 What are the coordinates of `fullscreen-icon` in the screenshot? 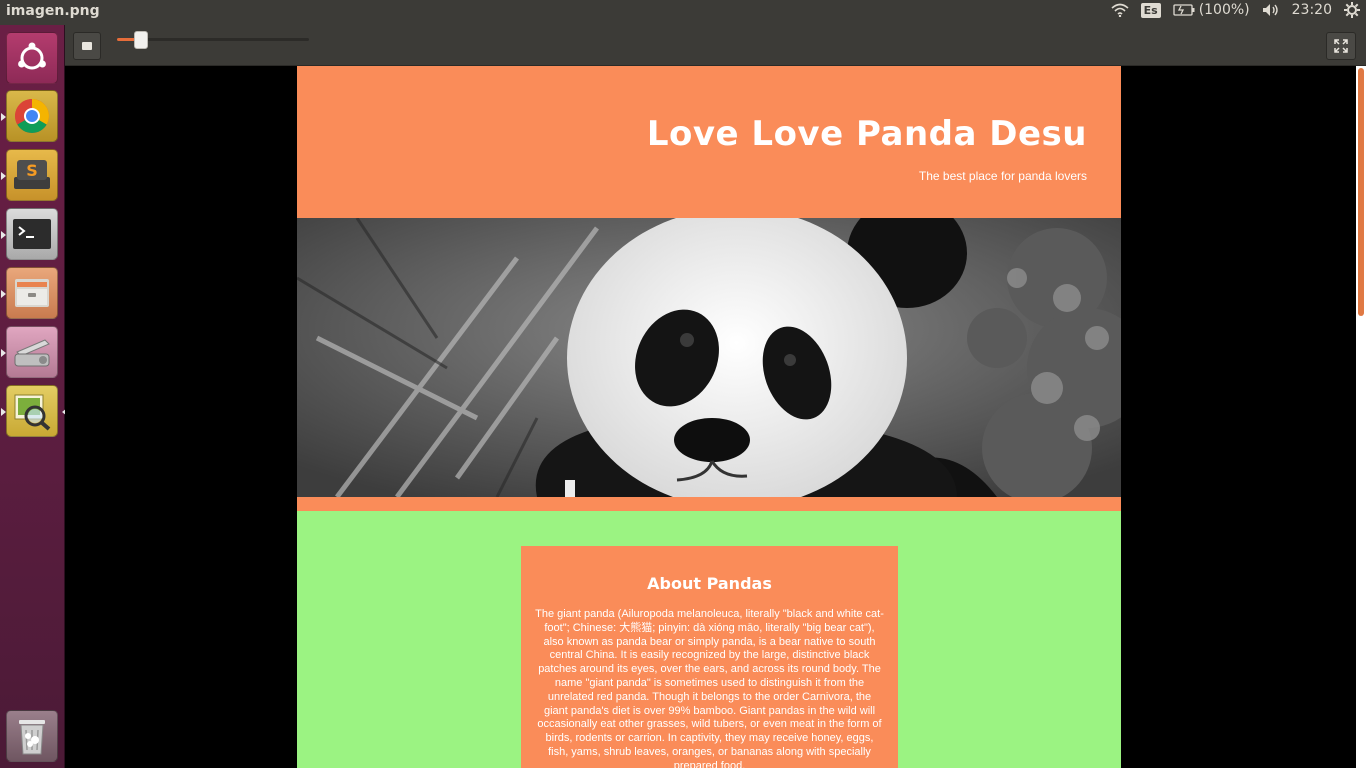 It's located at (1341, 46).